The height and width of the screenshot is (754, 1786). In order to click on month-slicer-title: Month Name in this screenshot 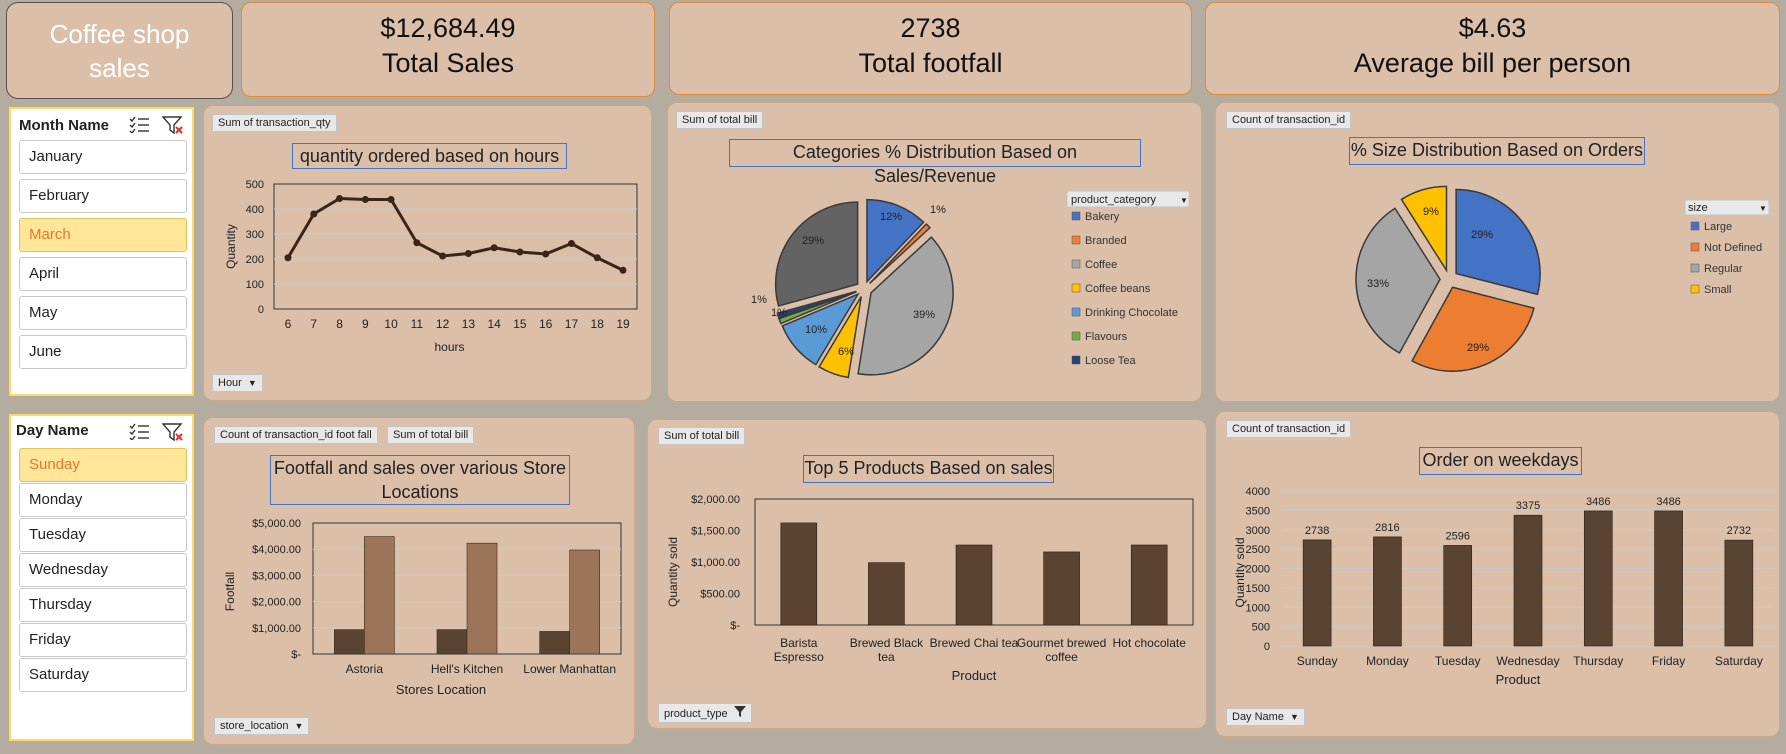, I will do `click(64, 125)`.